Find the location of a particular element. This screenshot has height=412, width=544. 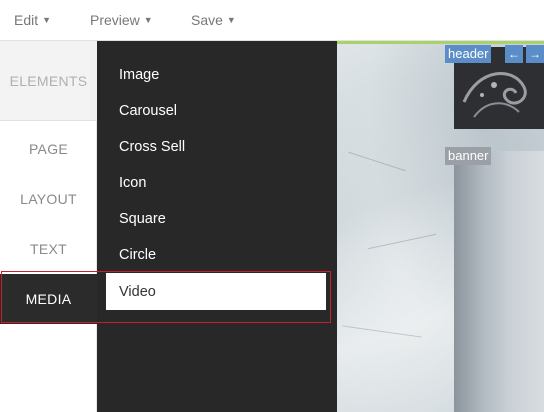

sidebar-item-page: PAGE is located at coordinates (48, 149).